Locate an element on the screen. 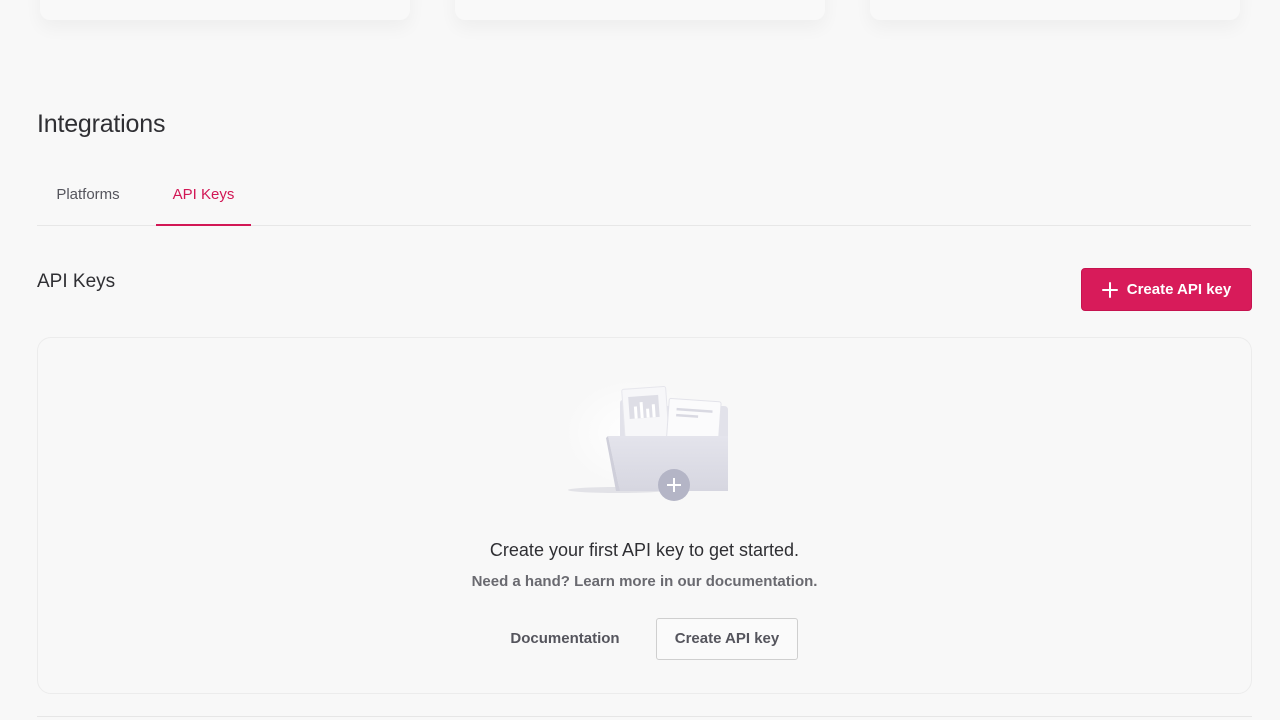 The height and width of the screenshot is (720, 1280). documentation-link: Documentation is located at coordinates (565, 639).